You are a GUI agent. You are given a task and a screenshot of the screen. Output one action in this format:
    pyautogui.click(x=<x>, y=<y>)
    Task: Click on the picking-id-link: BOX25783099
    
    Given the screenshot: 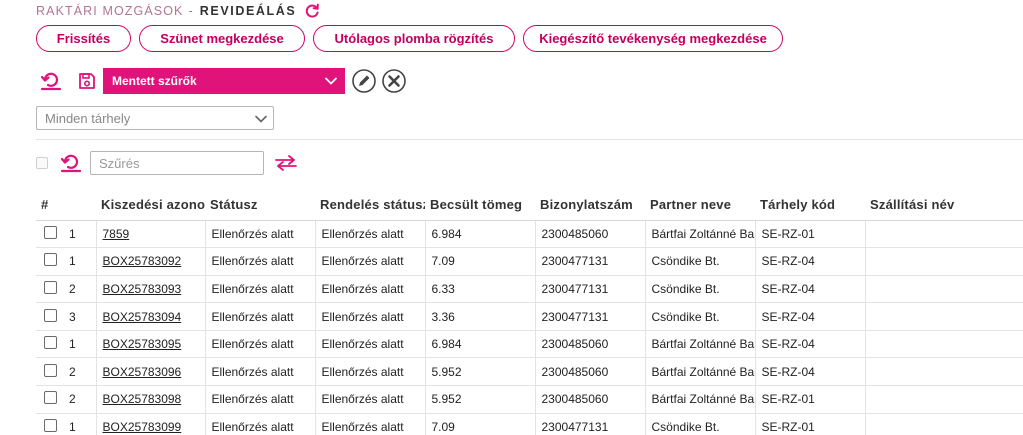 What is the action you would take?
    pyautogui.click(x=142, y=427)
    